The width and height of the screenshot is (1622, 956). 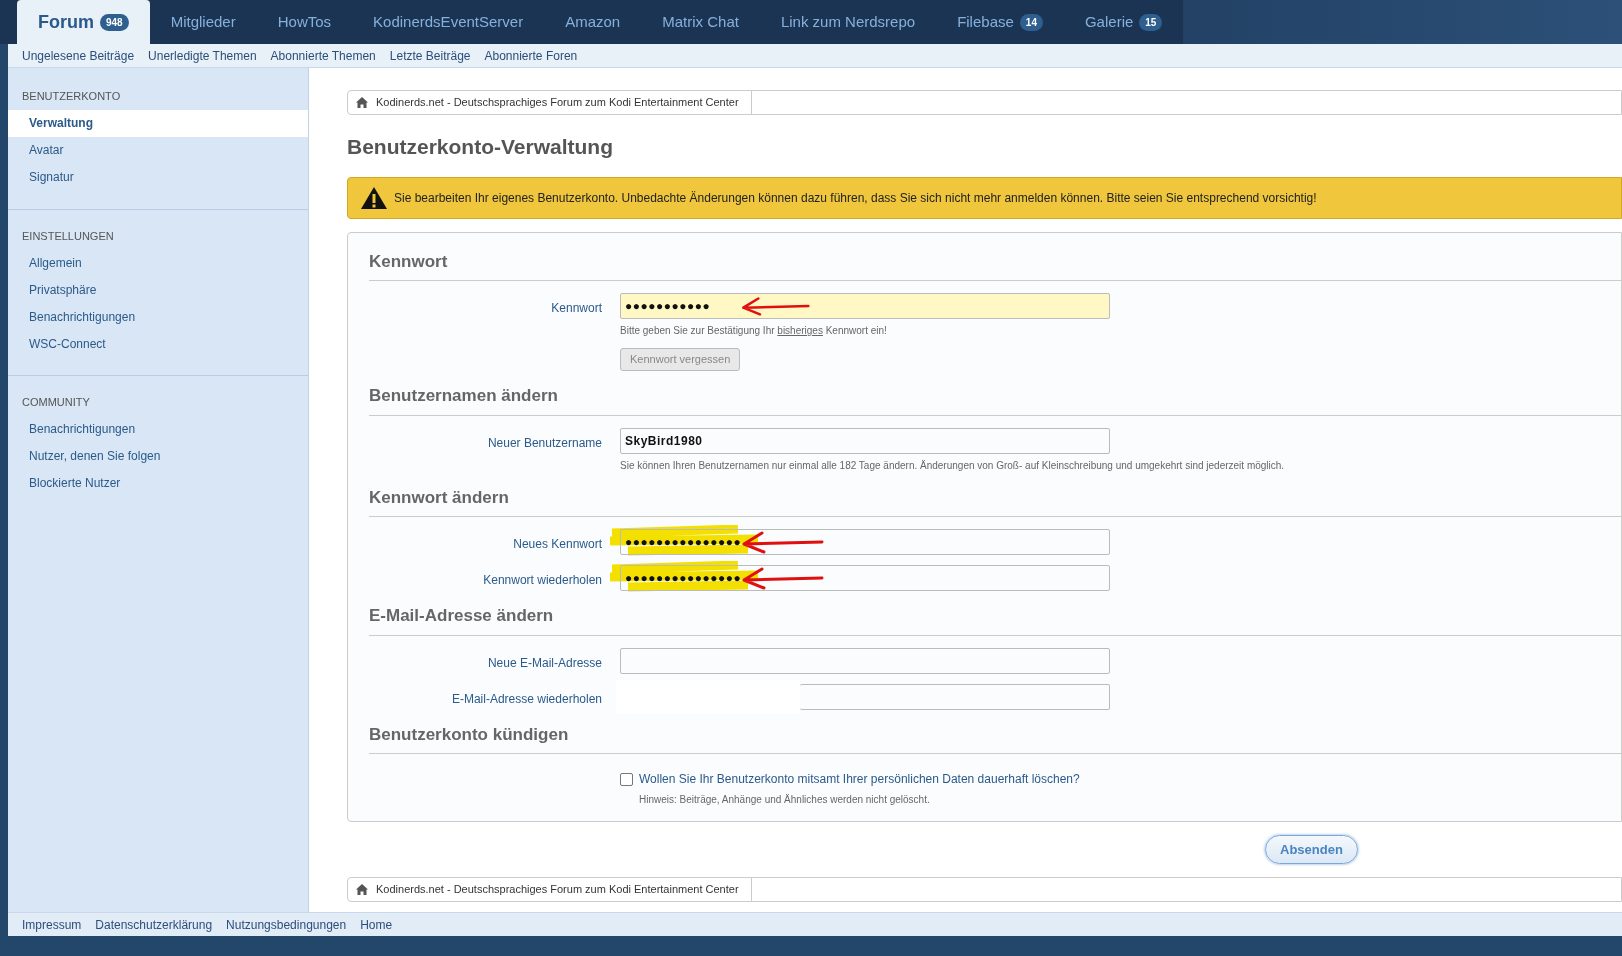 What do you see at coordinates (952, 465) in the screenshot?
I see `help-text: Sie können Ihren Benutzernamen nur einmal alle 182 Tage ändern. Änderungen von Groß- auf Kleinschreibung und umgekehrt sind jederzeit möglich.` at bounding box center [952, 465].